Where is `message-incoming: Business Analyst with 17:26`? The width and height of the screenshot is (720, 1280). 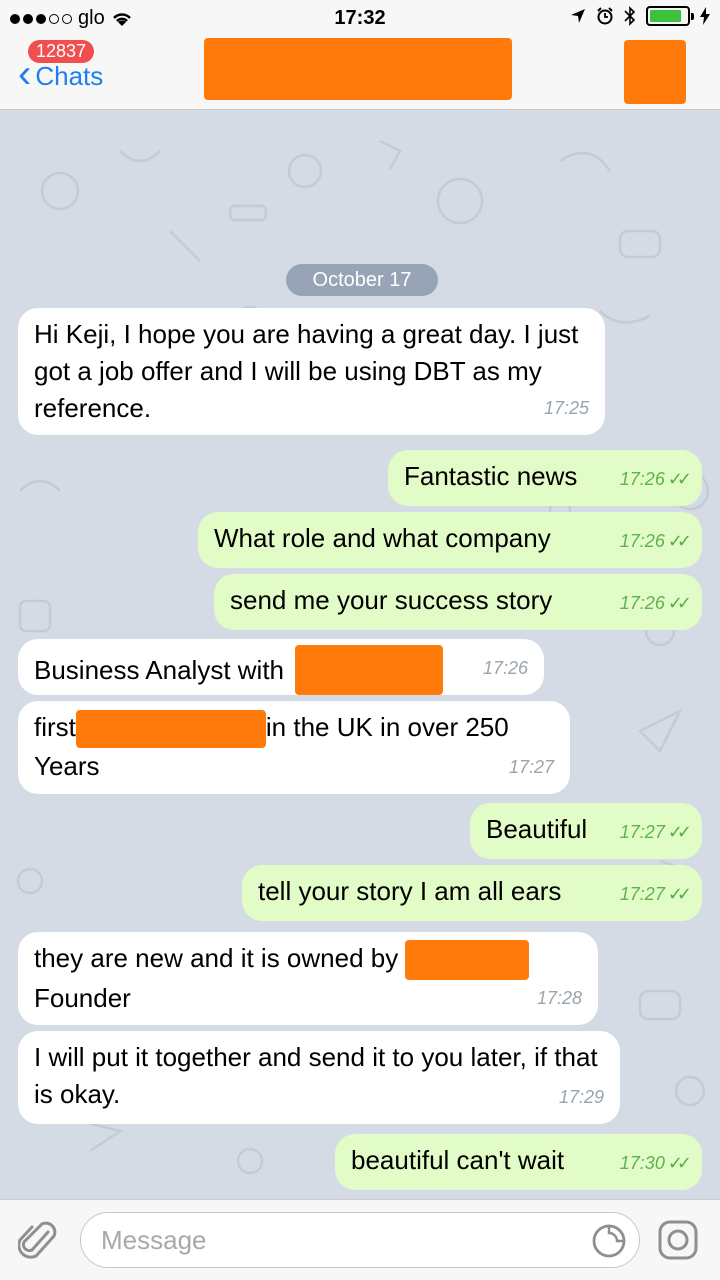 message-incoming: Business Analyst with 17:26 is located at coordinates (281, 667).